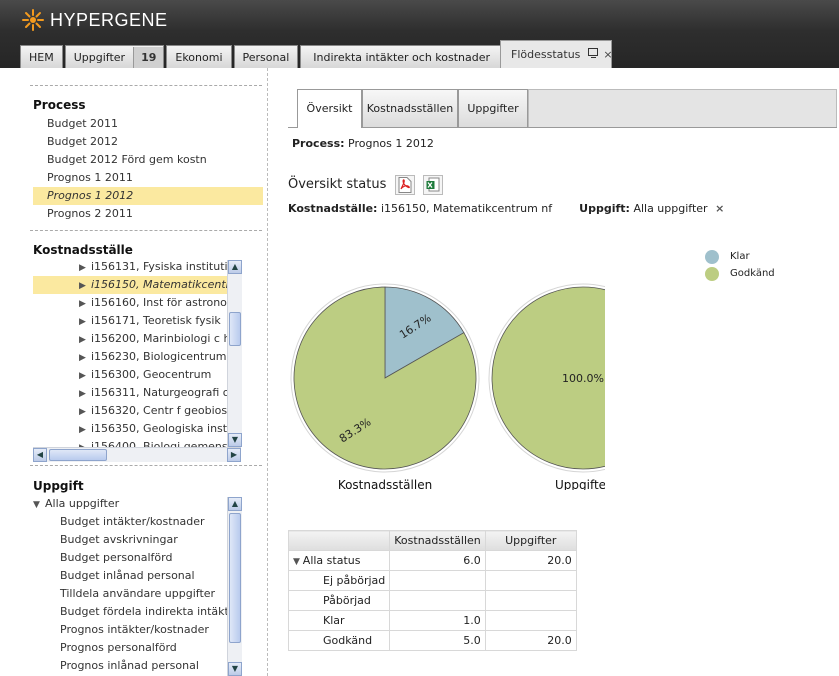 The width and height of the screenshot is (839, 676). I want to click on nav-tab-uppgifter: Uppgifter 19, so click(114, 56).